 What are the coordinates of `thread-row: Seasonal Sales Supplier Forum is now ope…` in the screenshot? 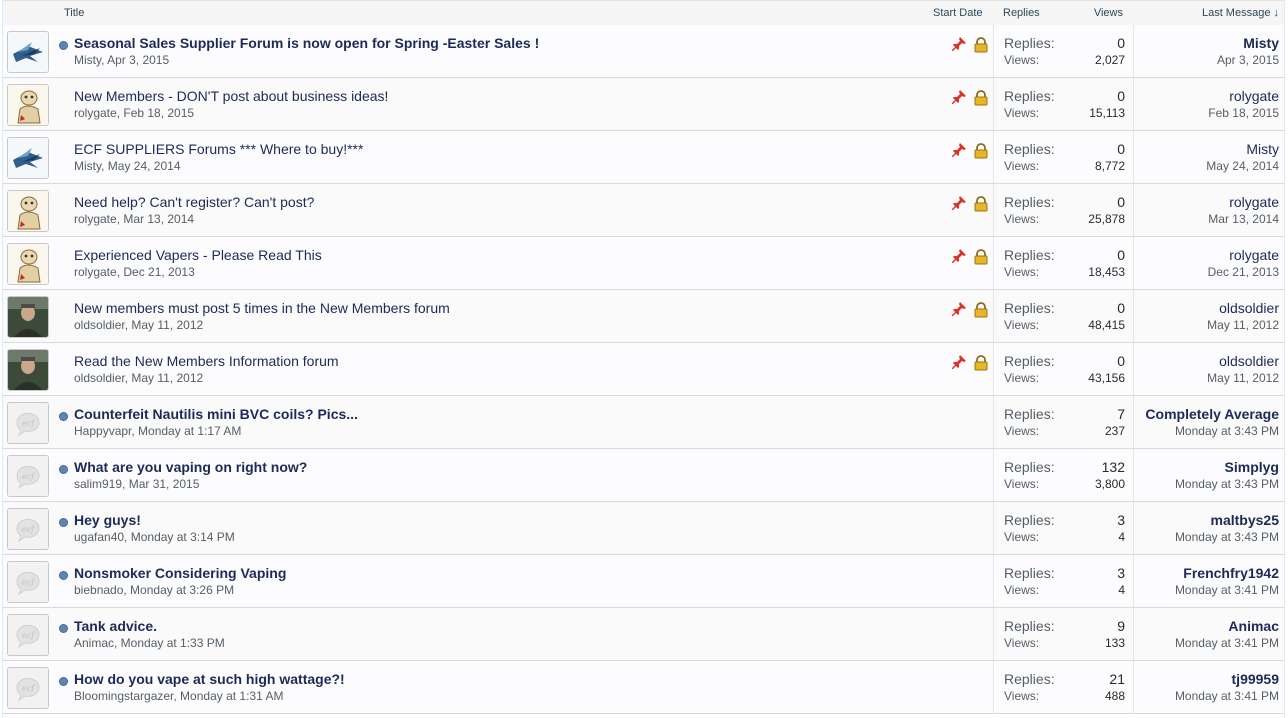 It's located at (643, 51).